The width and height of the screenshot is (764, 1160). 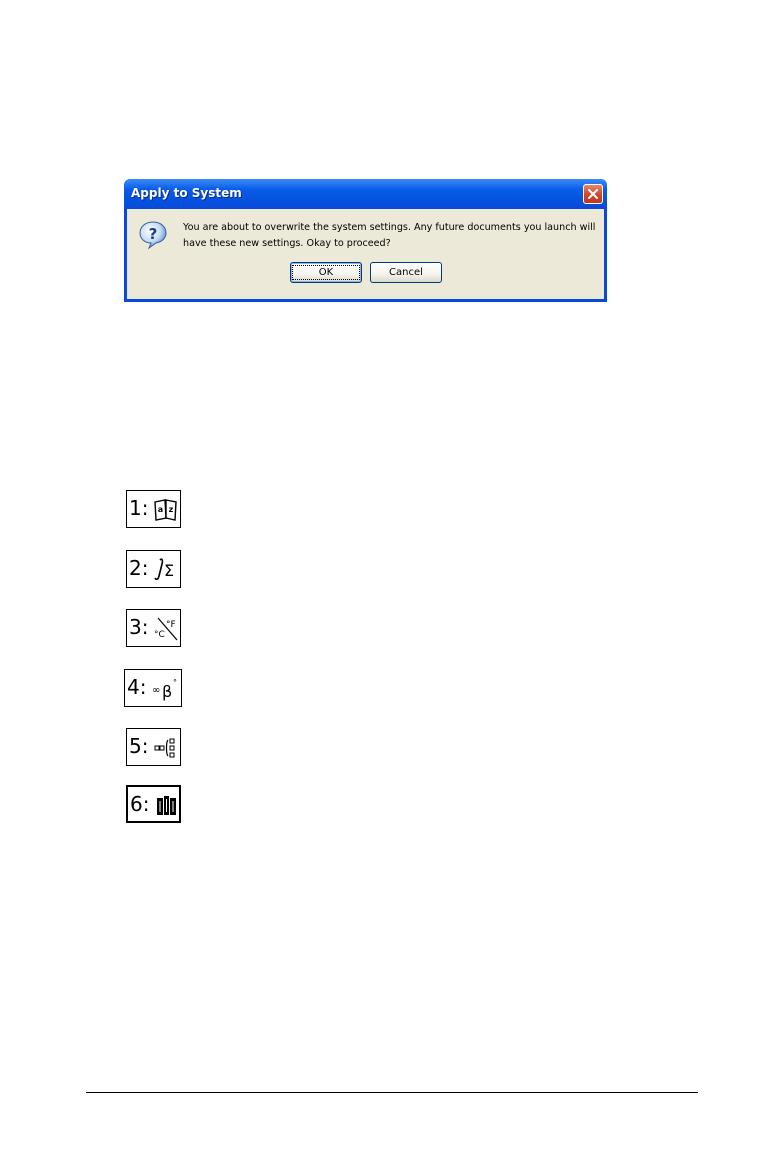 What do you see at coordinates (166, 629) in the screenshot?
I see `unit-conversion-icon: °C °F` at bounding box center [166, 629].